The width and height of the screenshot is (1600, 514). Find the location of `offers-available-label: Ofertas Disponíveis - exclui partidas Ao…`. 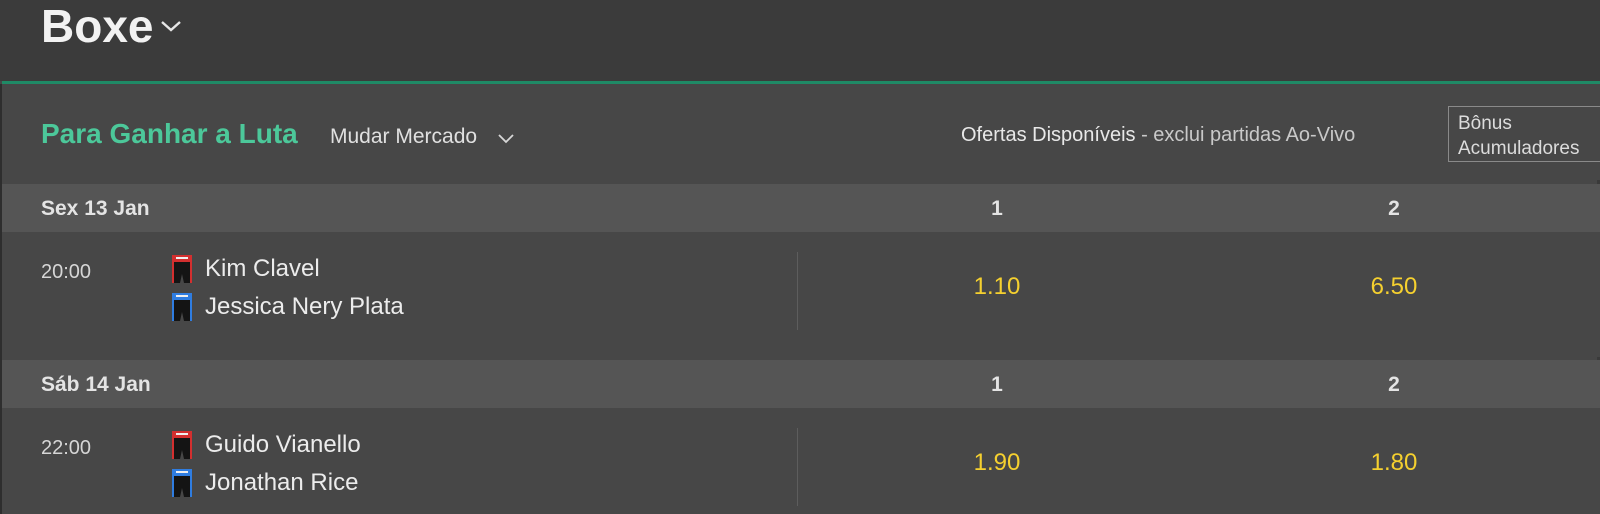

offers-available-label: Ofertas Disponíveis - exclui partidas Ao… is located at coordinates (1158, 135).